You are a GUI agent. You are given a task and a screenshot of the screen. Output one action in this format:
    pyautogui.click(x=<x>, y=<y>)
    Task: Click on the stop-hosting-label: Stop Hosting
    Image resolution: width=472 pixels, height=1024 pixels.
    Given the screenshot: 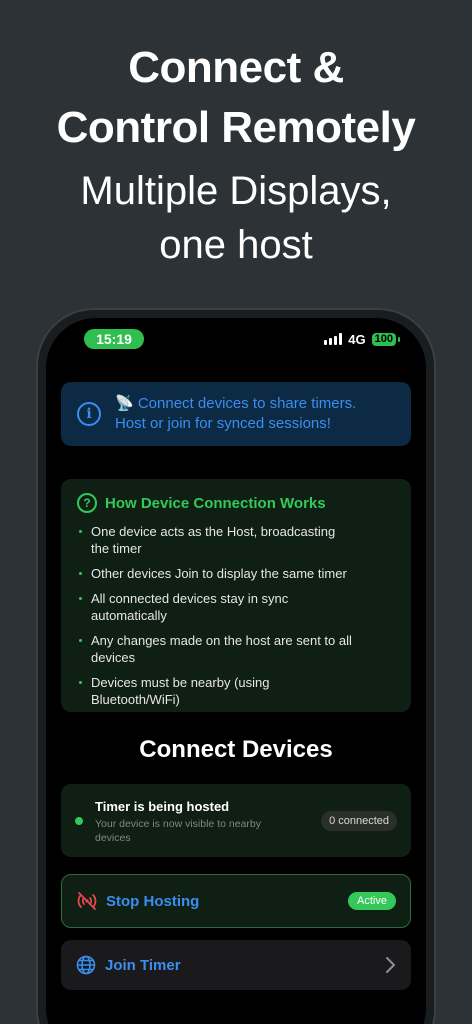 What is the action you would take?
    pyautogui.click(x=153, y=901)
    